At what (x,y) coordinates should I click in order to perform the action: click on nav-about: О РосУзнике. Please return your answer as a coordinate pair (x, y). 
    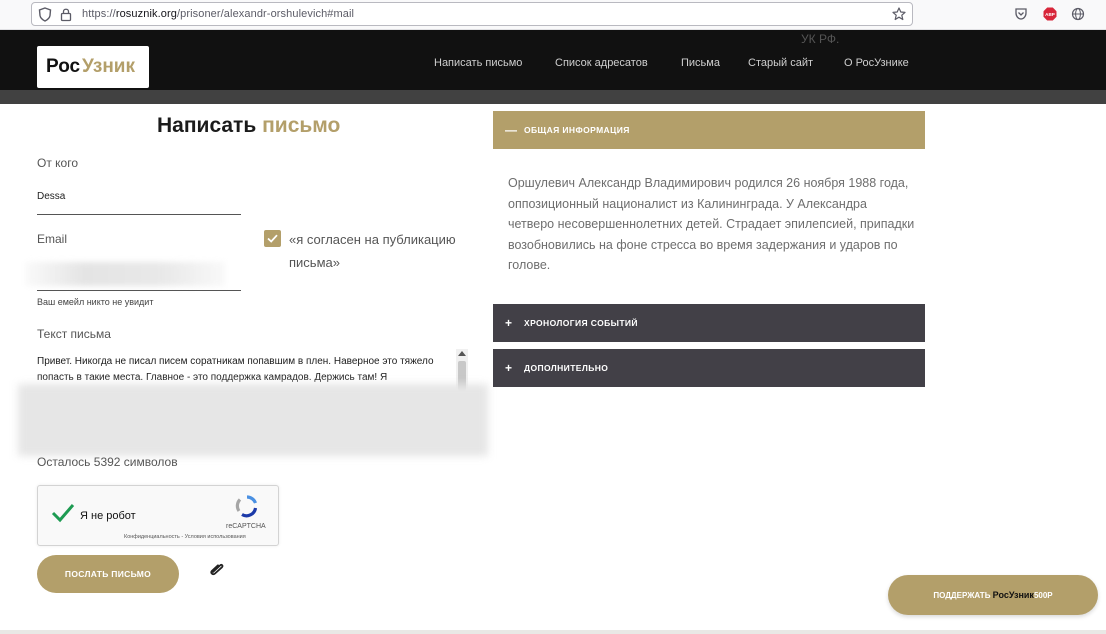
    Looking at the image, I should click on (876, 63).